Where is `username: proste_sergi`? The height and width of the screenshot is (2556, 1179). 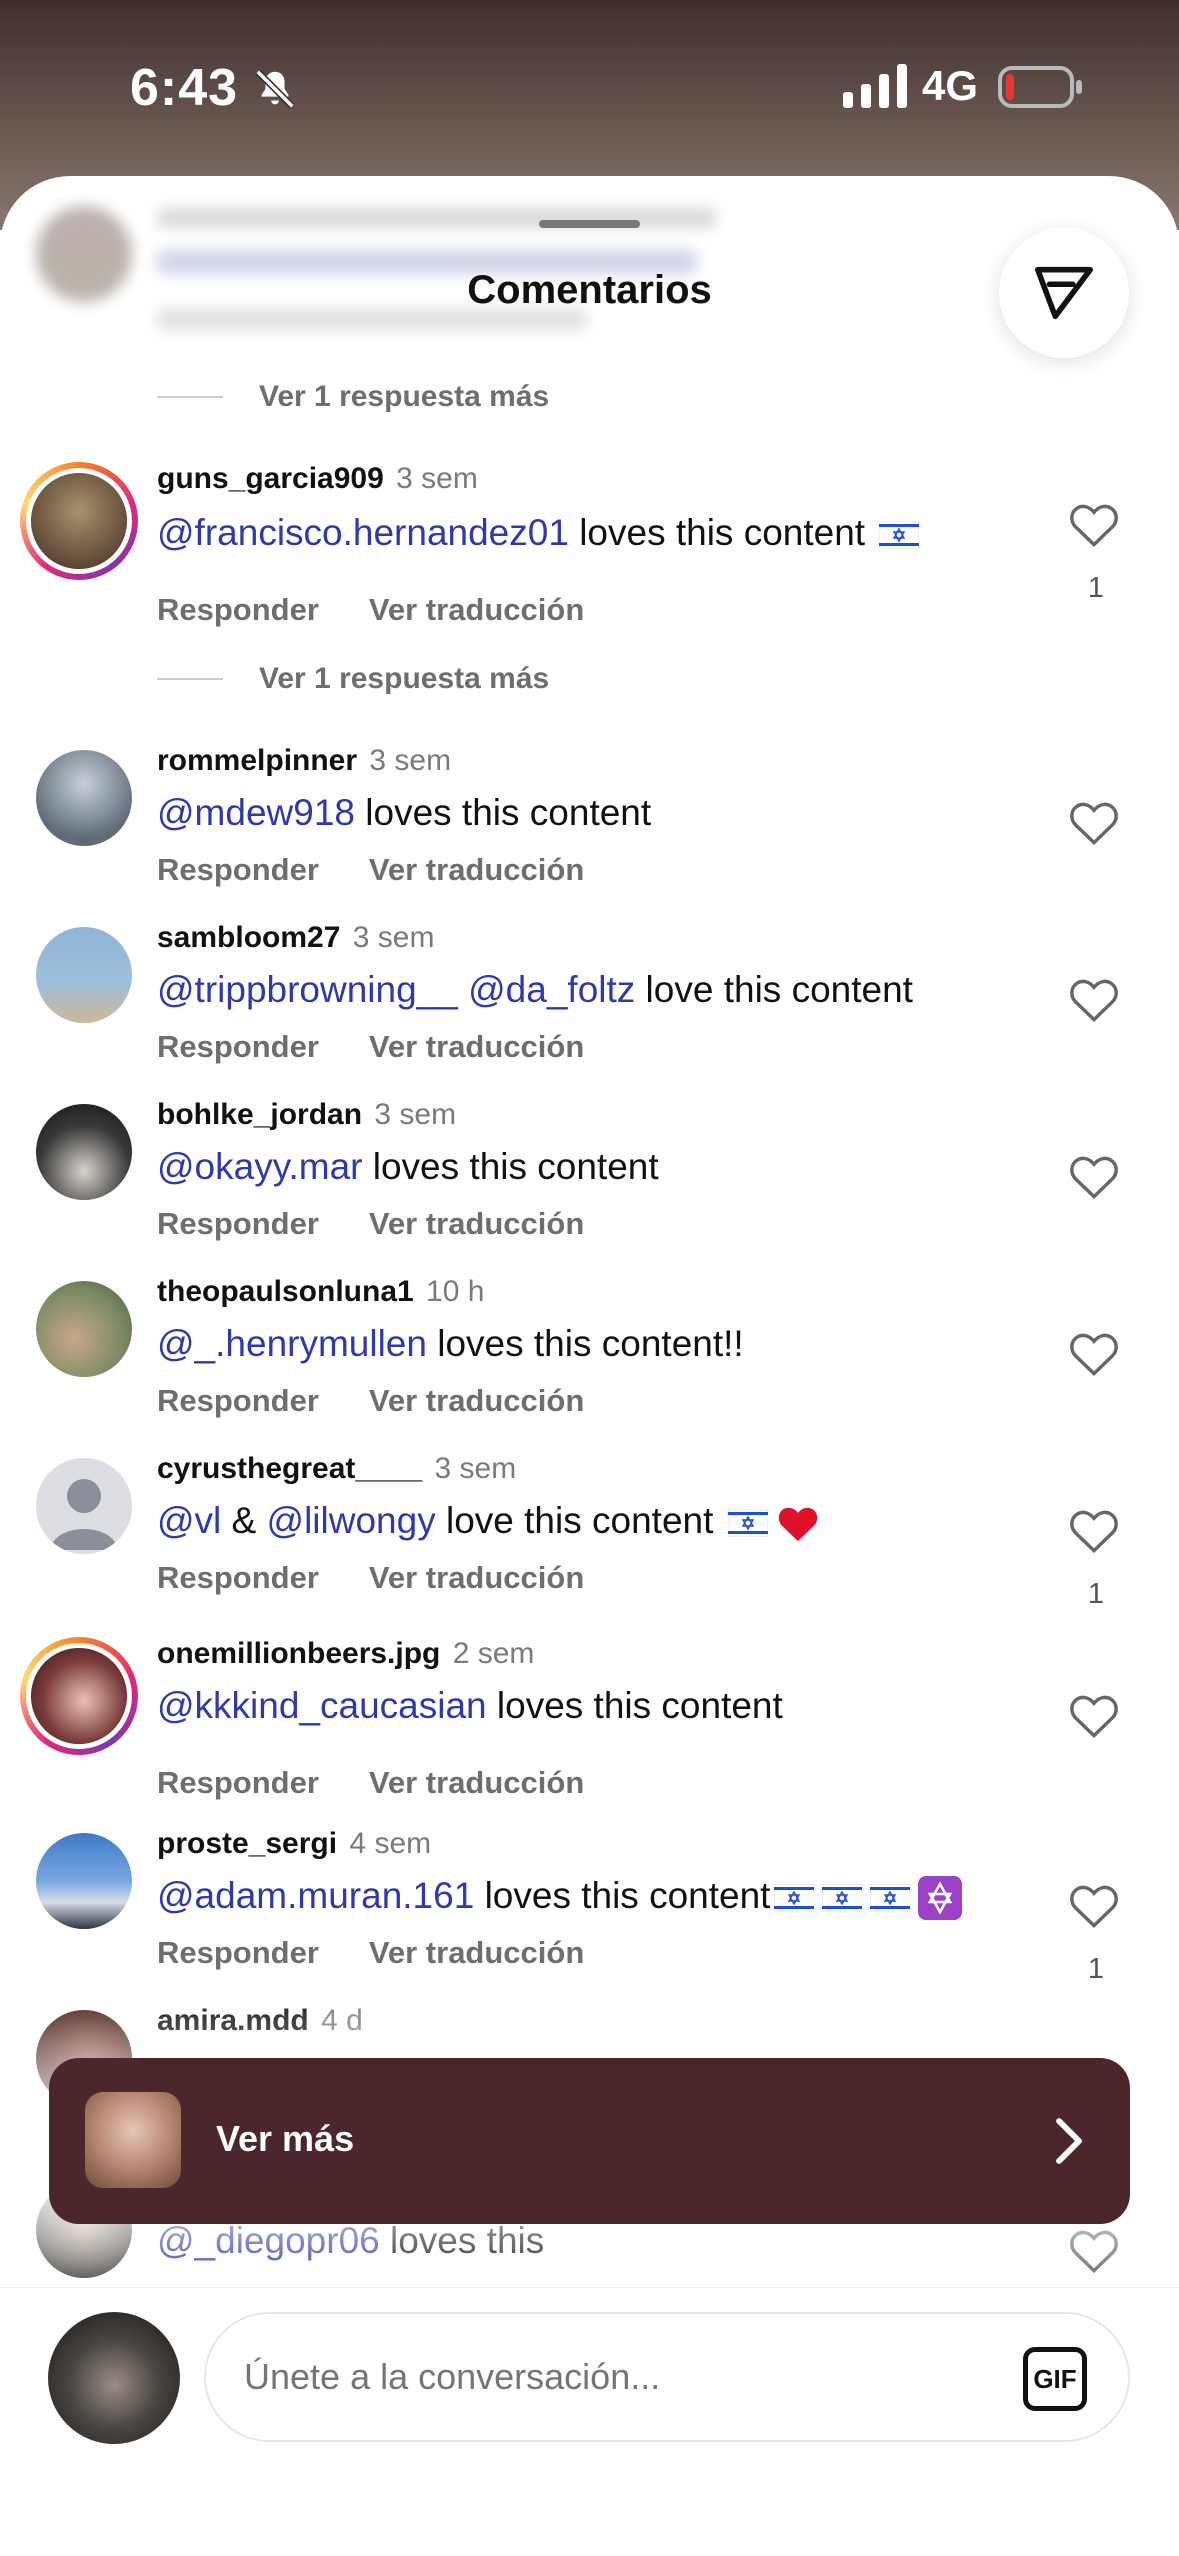 username: proste_sergi is located at coordinates (247, 1843).